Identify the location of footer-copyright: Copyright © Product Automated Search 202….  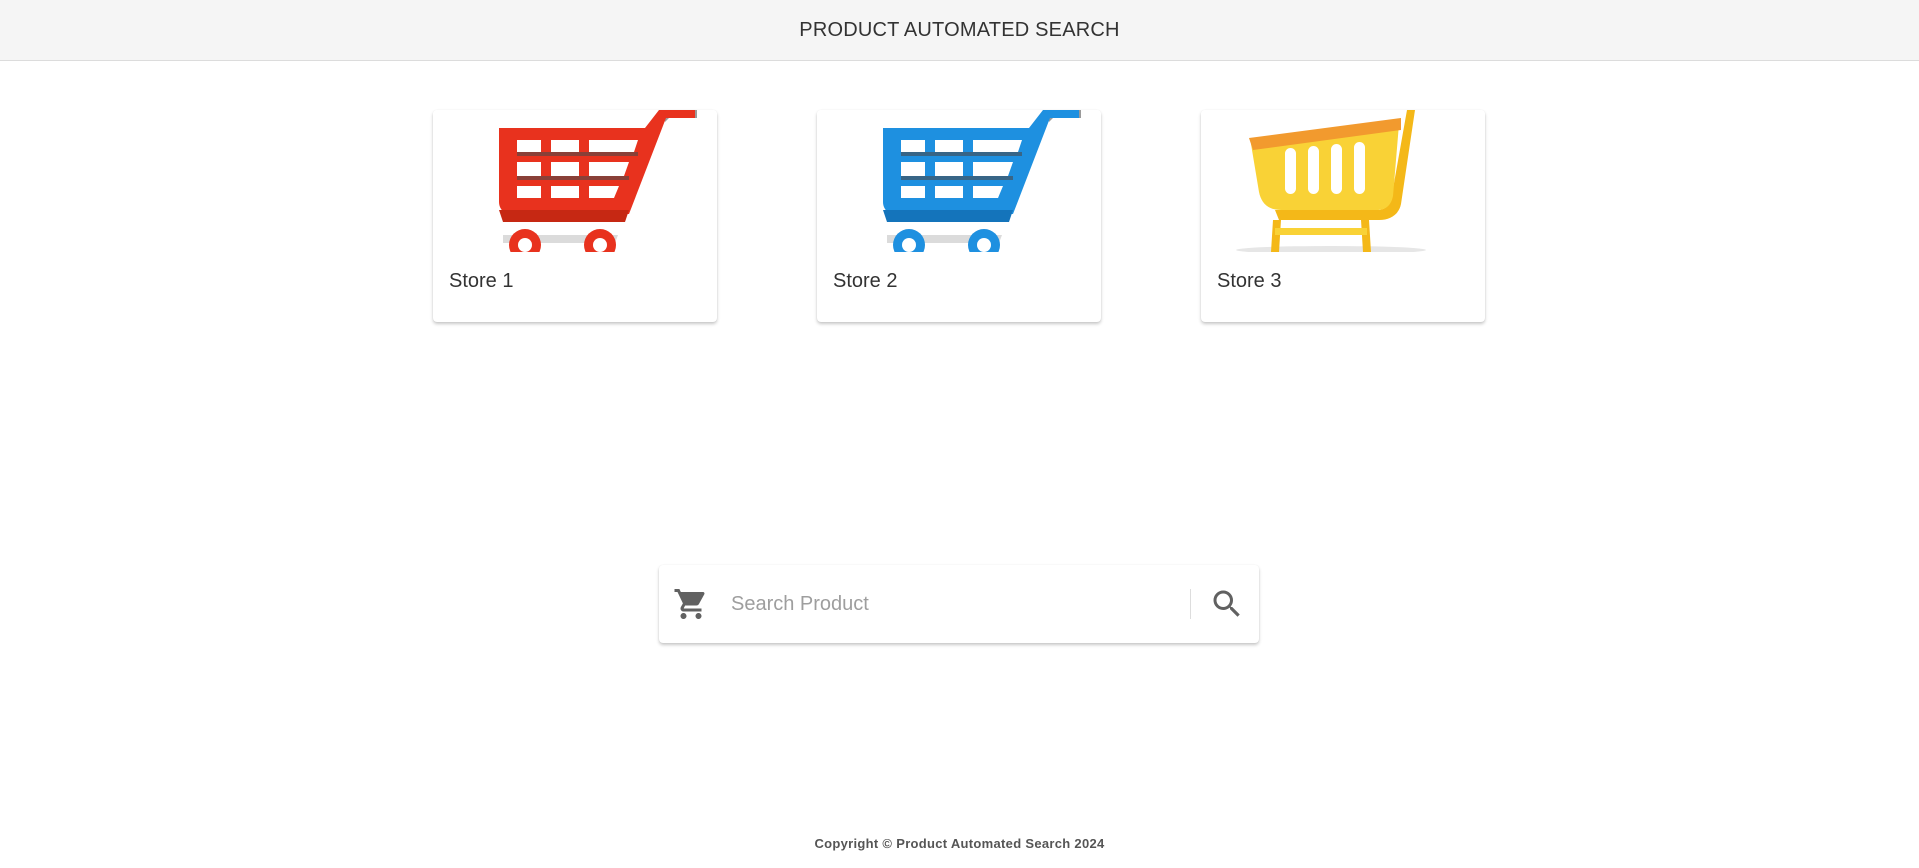
(959, 843).